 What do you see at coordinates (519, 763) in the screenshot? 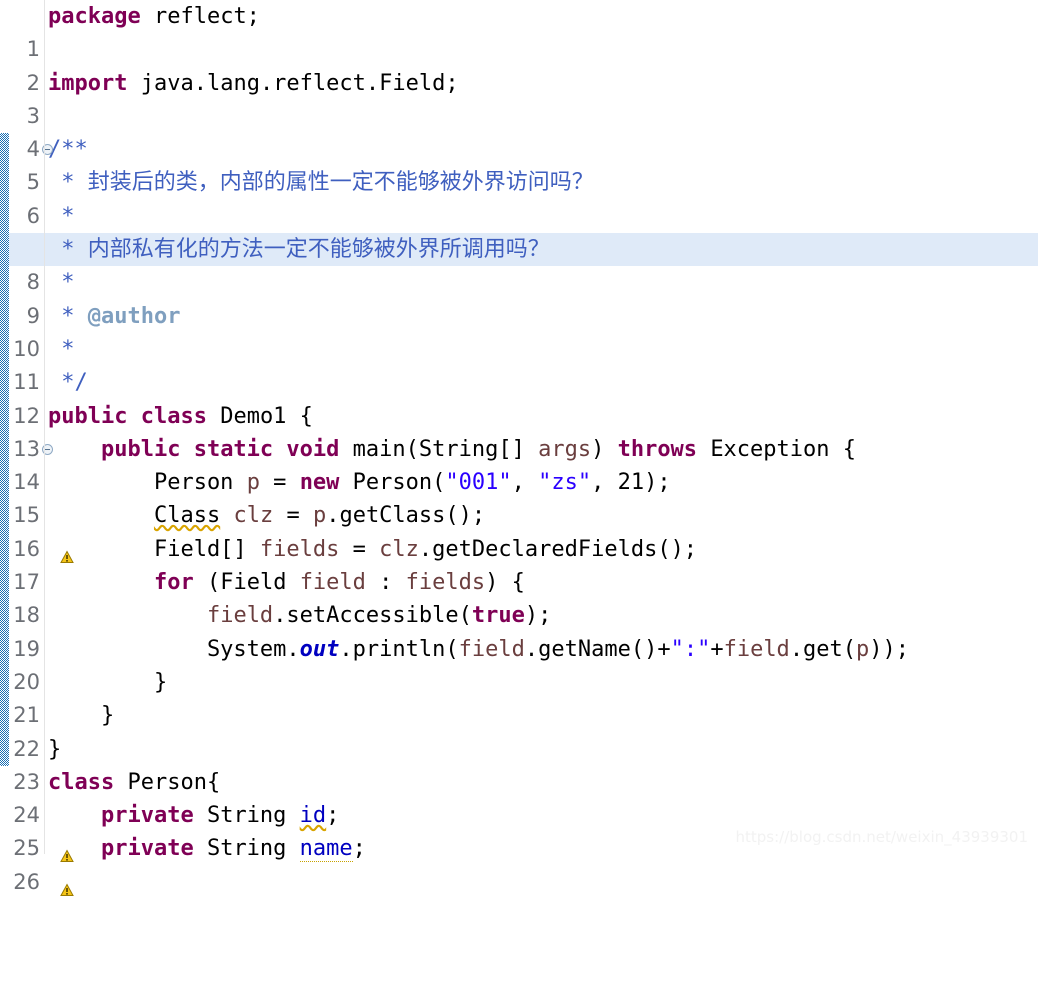
I see `code-line: 23 }` at bounding box center [519, 763].